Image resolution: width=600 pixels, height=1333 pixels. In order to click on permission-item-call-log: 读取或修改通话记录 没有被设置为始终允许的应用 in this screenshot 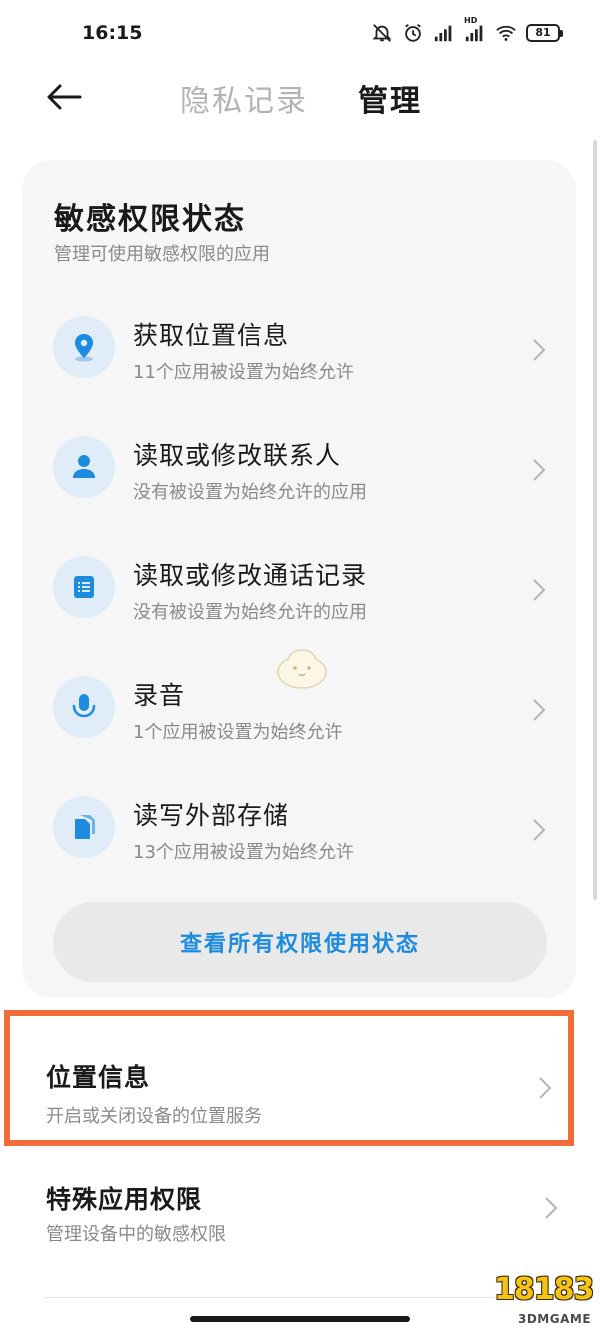, I will do `click(299, 589)`.